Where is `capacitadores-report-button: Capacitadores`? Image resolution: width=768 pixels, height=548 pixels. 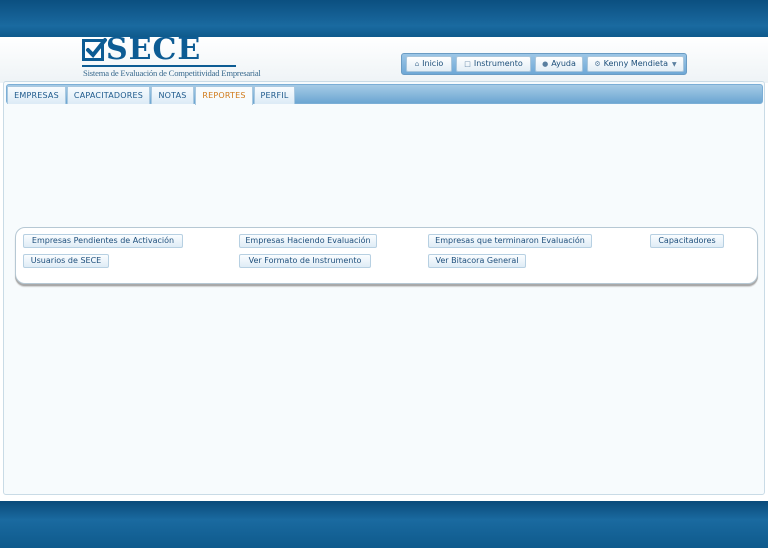 capacitadores-report-button: Capacitadores is located at coordinates (687, 241).